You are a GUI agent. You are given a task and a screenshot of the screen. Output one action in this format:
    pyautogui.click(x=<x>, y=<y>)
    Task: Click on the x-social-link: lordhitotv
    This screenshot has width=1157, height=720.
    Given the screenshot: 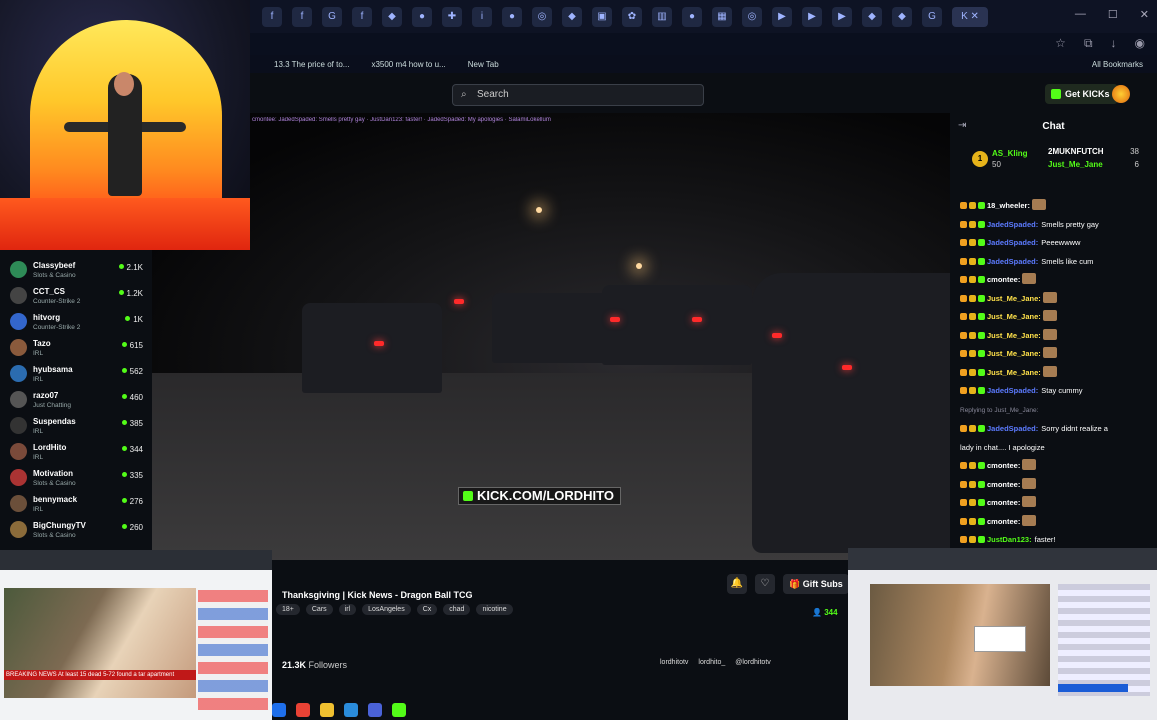 What is the action you would take?
    pyautogui.click(x=674, y=662)
    